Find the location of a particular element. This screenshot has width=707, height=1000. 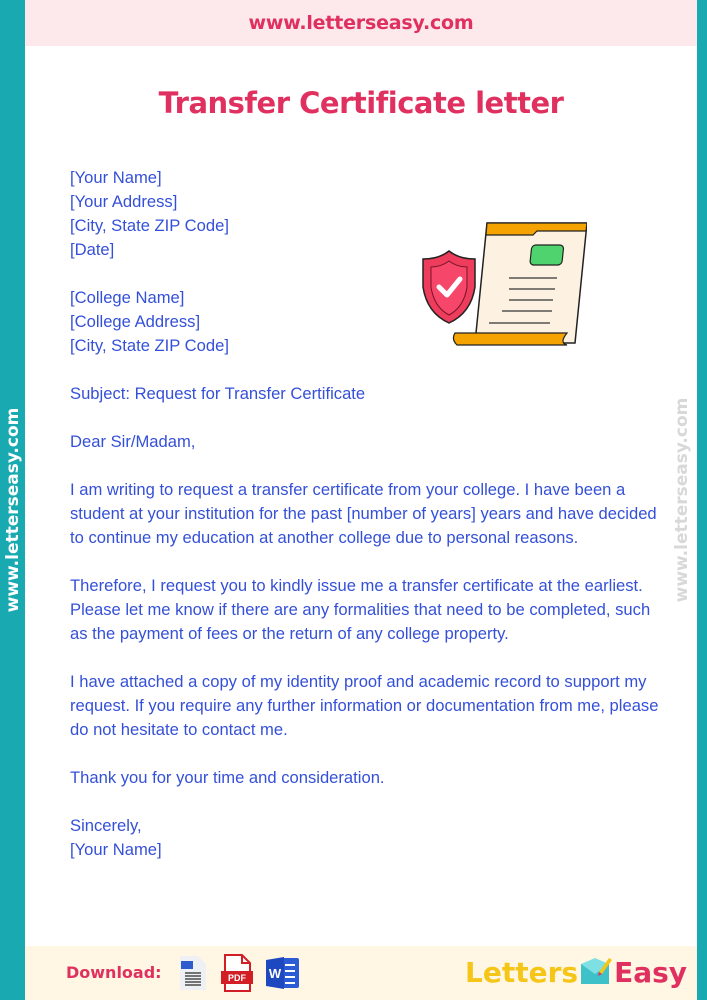

svg-text: PDF is located at coordinates (237, 978).